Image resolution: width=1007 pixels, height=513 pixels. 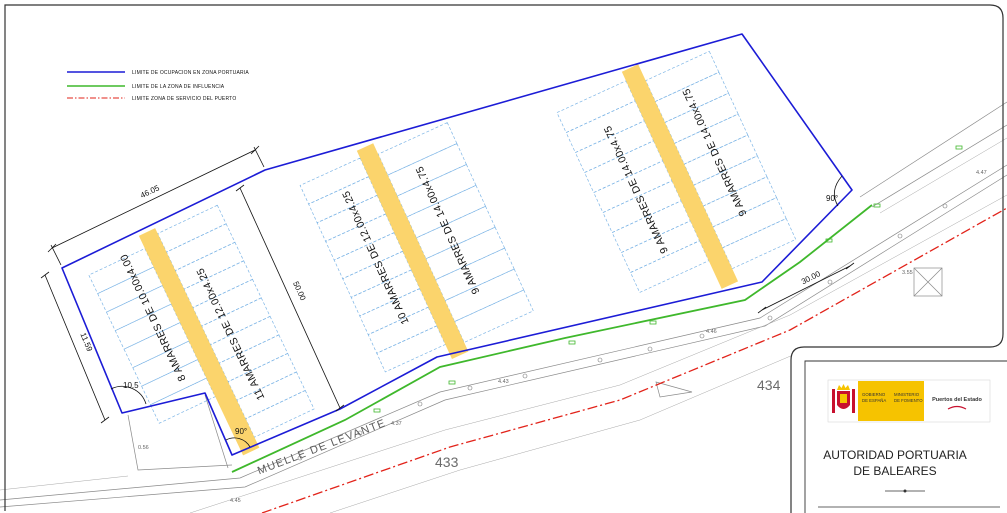 What do you see at coordinates (711, 332) in the screenshot?
I see `spot-level: 4.46` at bounding box center [711, 332].